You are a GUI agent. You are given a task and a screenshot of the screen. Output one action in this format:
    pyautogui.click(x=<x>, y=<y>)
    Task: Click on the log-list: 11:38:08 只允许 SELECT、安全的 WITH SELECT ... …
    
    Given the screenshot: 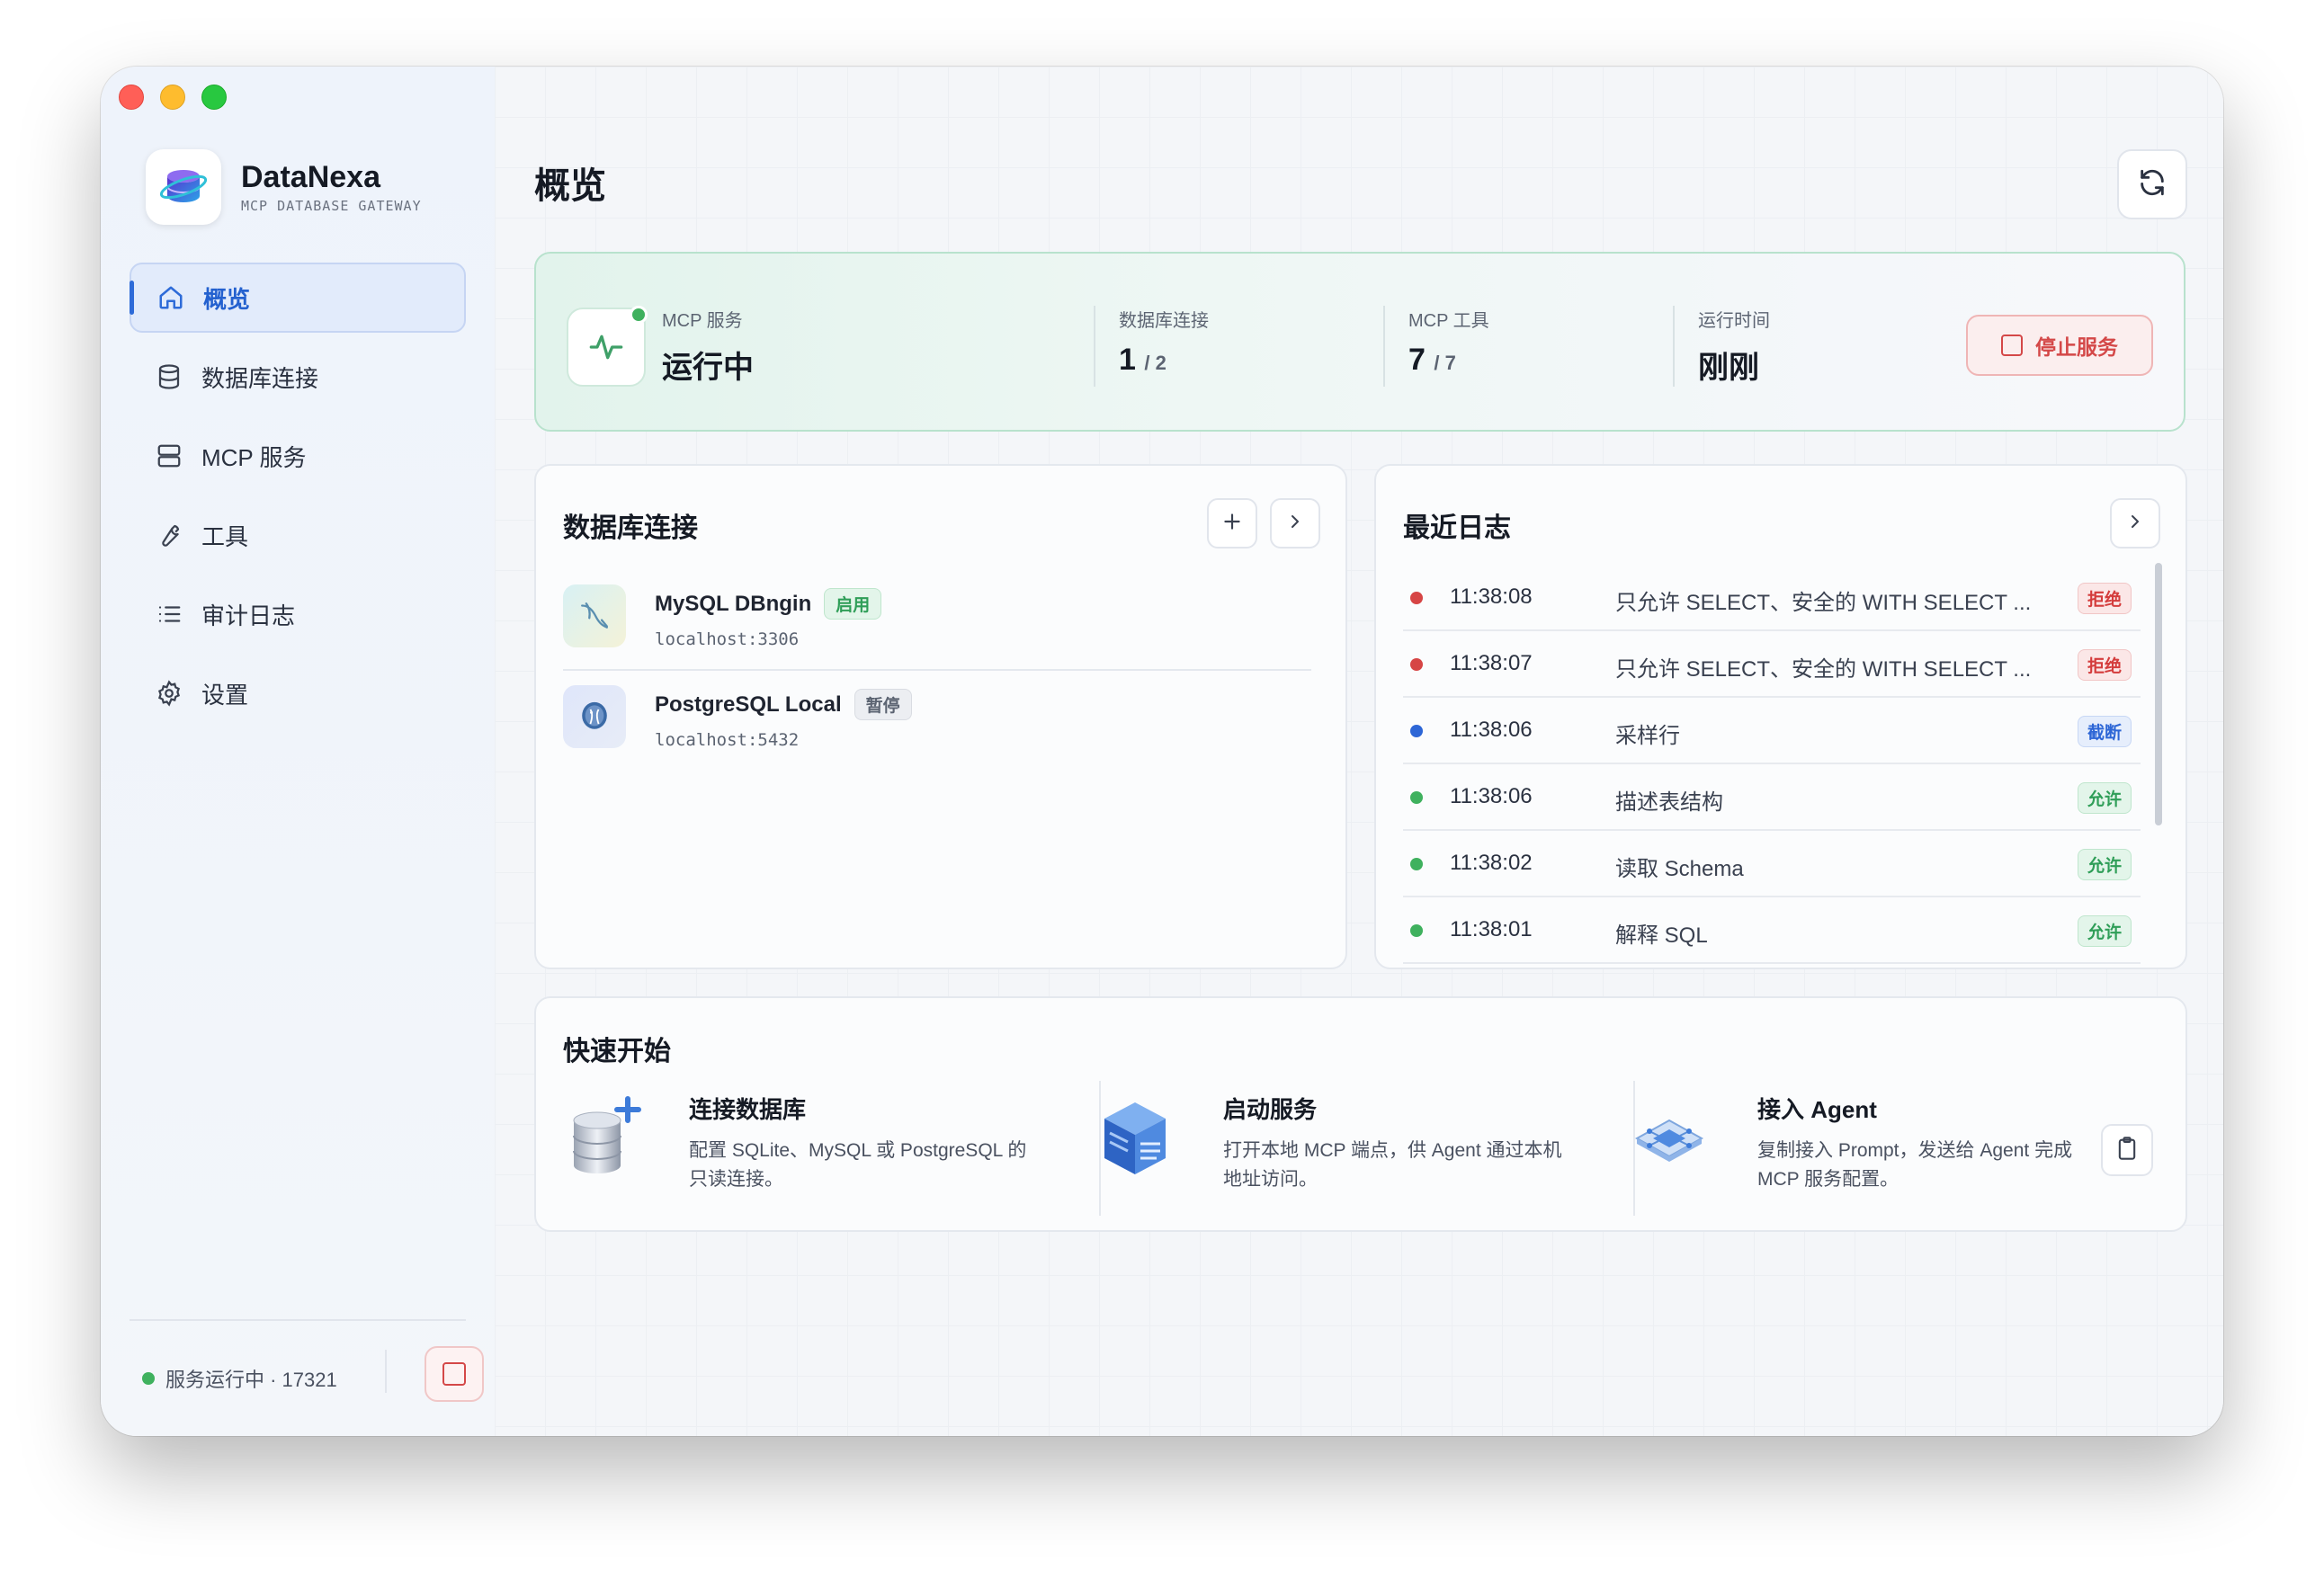 What is the action you would take?
    pyautogui.click(x=1772, y=800)
    